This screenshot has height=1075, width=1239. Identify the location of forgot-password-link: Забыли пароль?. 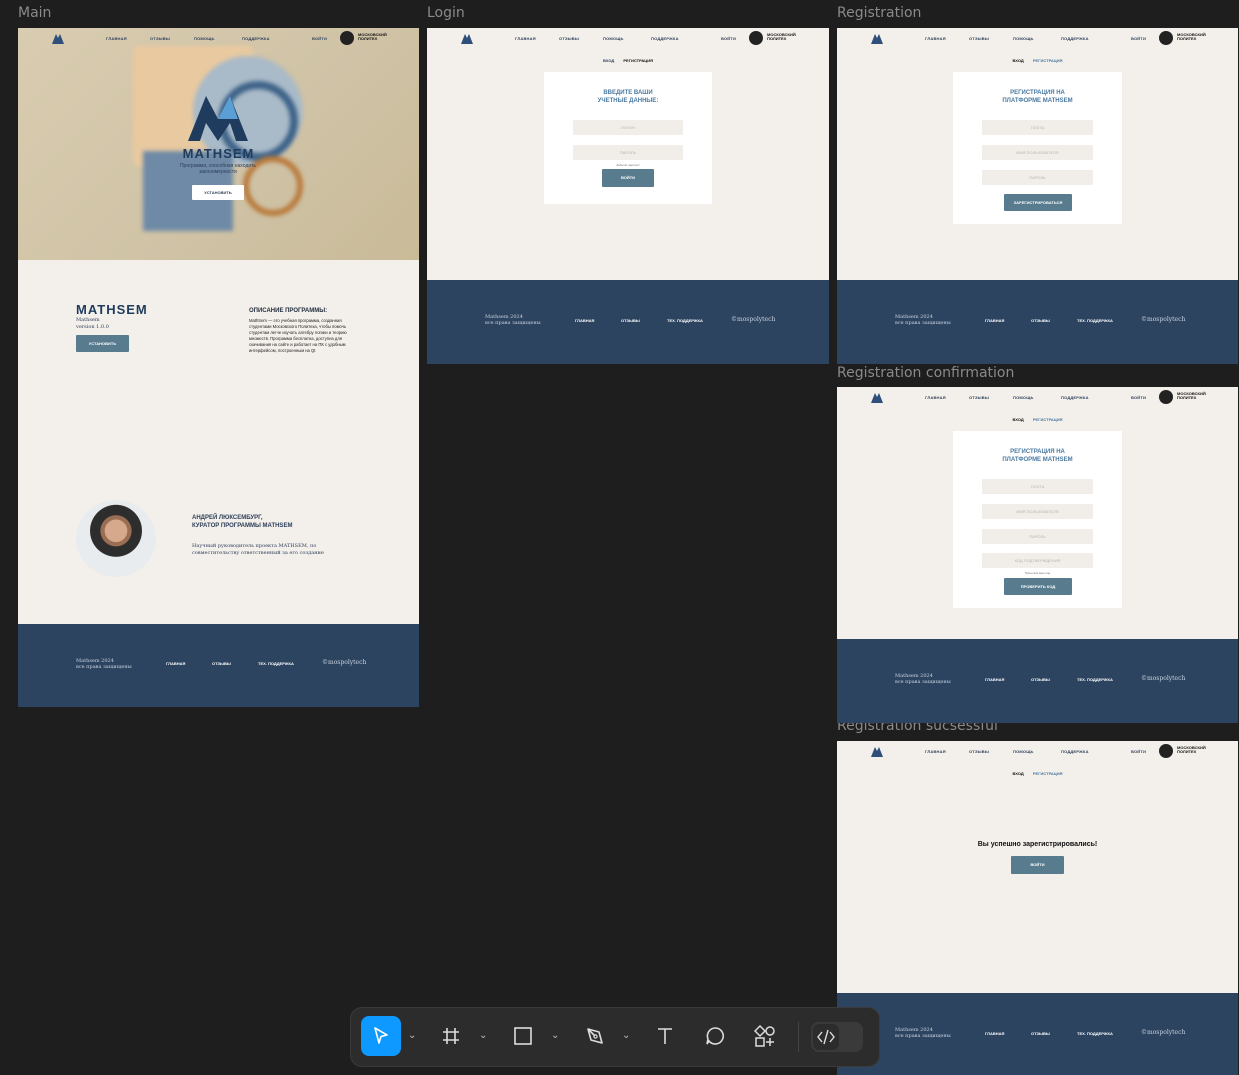
(628, 165).